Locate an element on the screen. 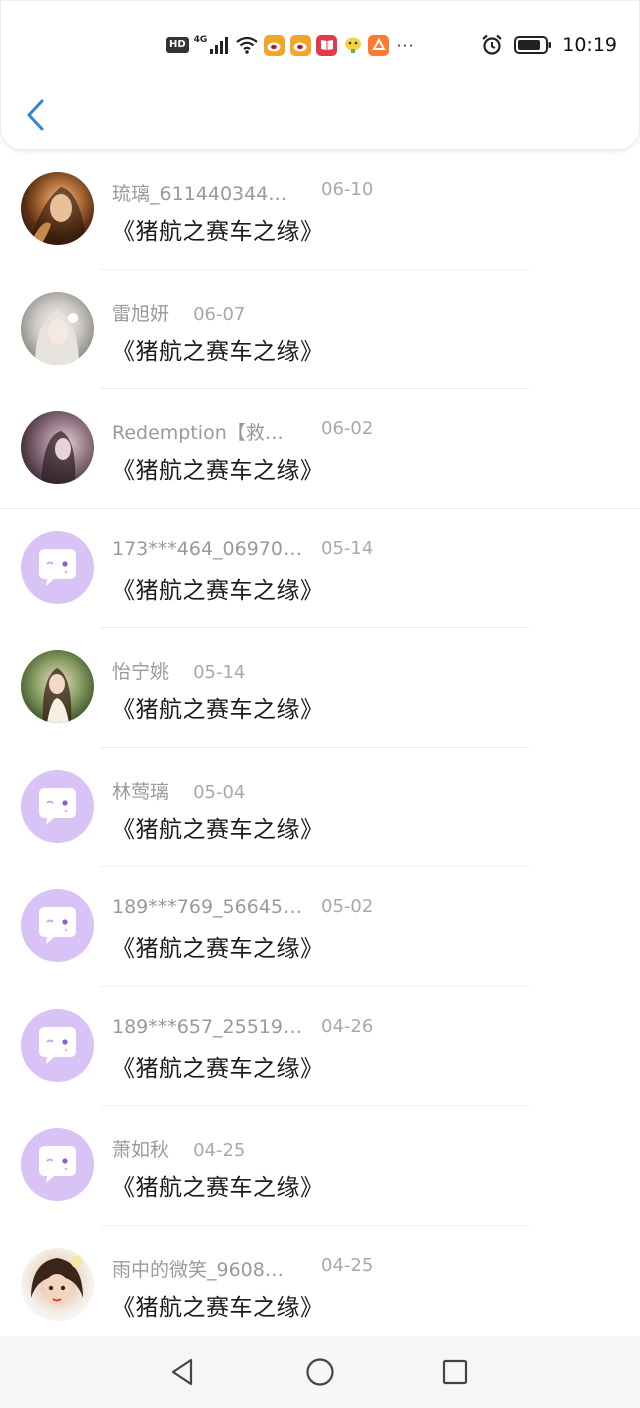  message-date: 05-02 is located at coordinates (347, 906).